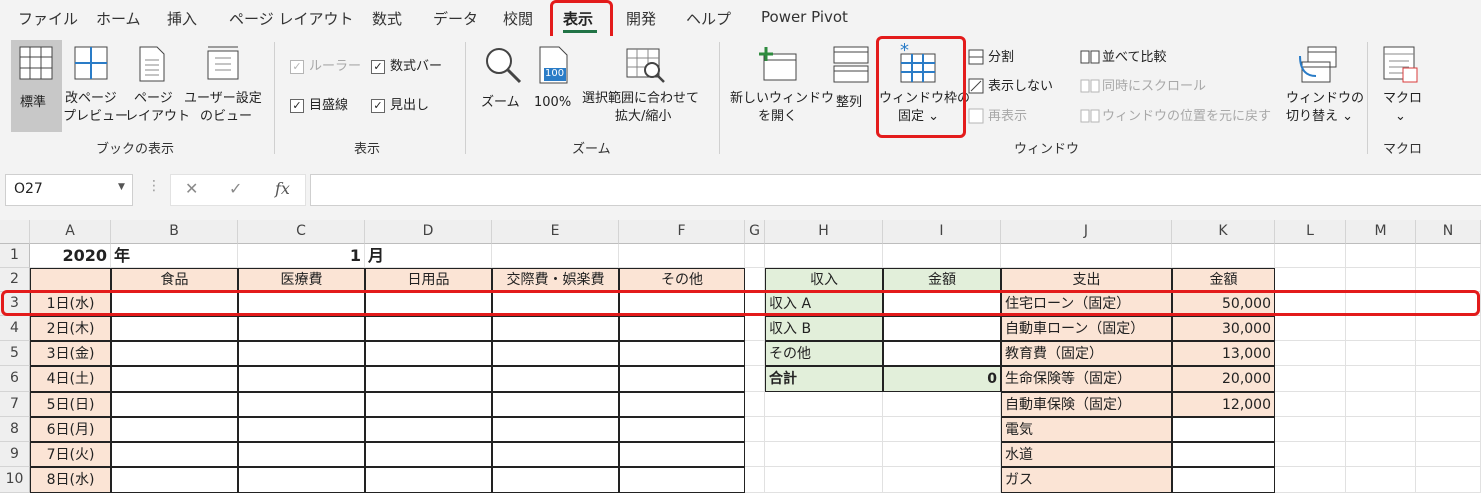 This screenshot has height=493, width=1481. I want to click on macros-button: マクロ ⌄, so click(1400, 86).